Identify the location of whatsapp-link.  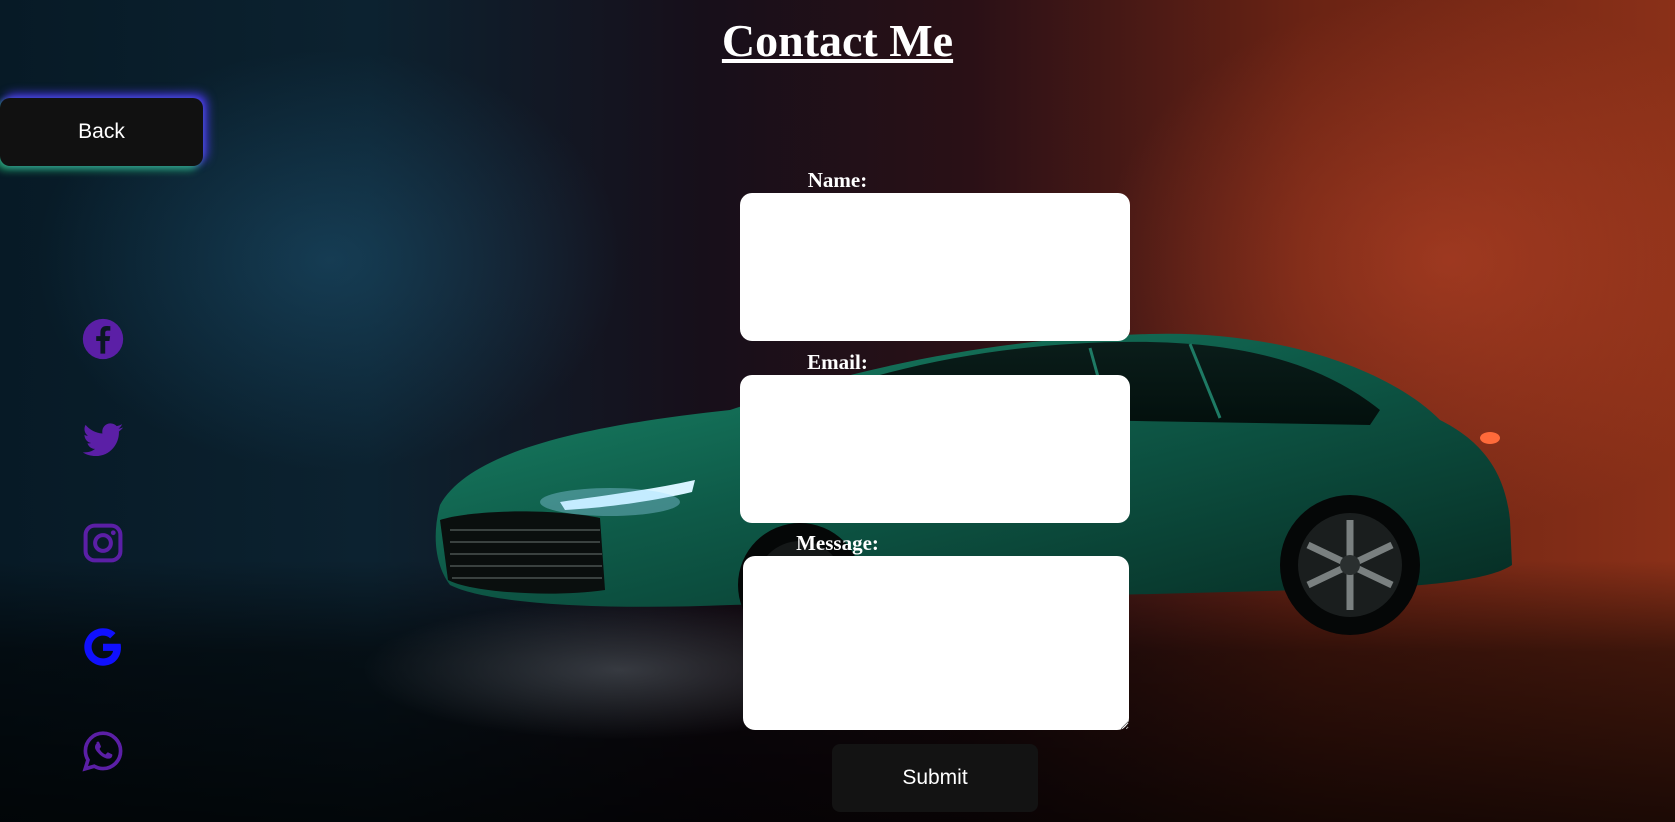
(103, 751).